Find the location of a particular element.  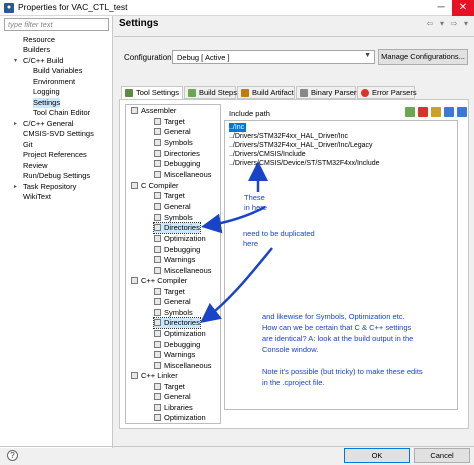

cancel-button: Cancel is located at coordinates (442, 455).